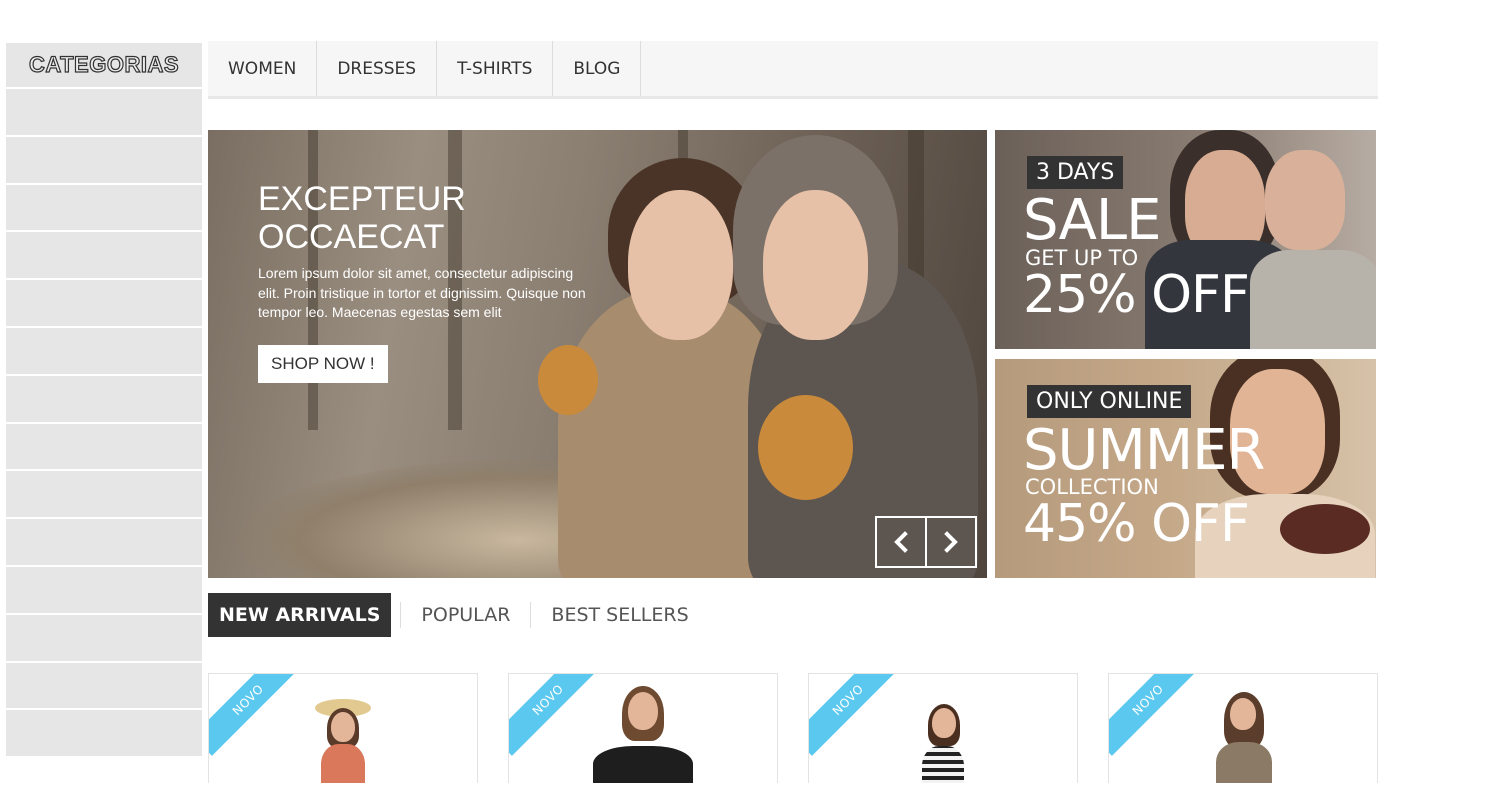 The width and height of the screenshot is (1506, 790). Describe the element at coordinates (1313, 299) in the screenshot. I see `banner-model-coat` at that location.